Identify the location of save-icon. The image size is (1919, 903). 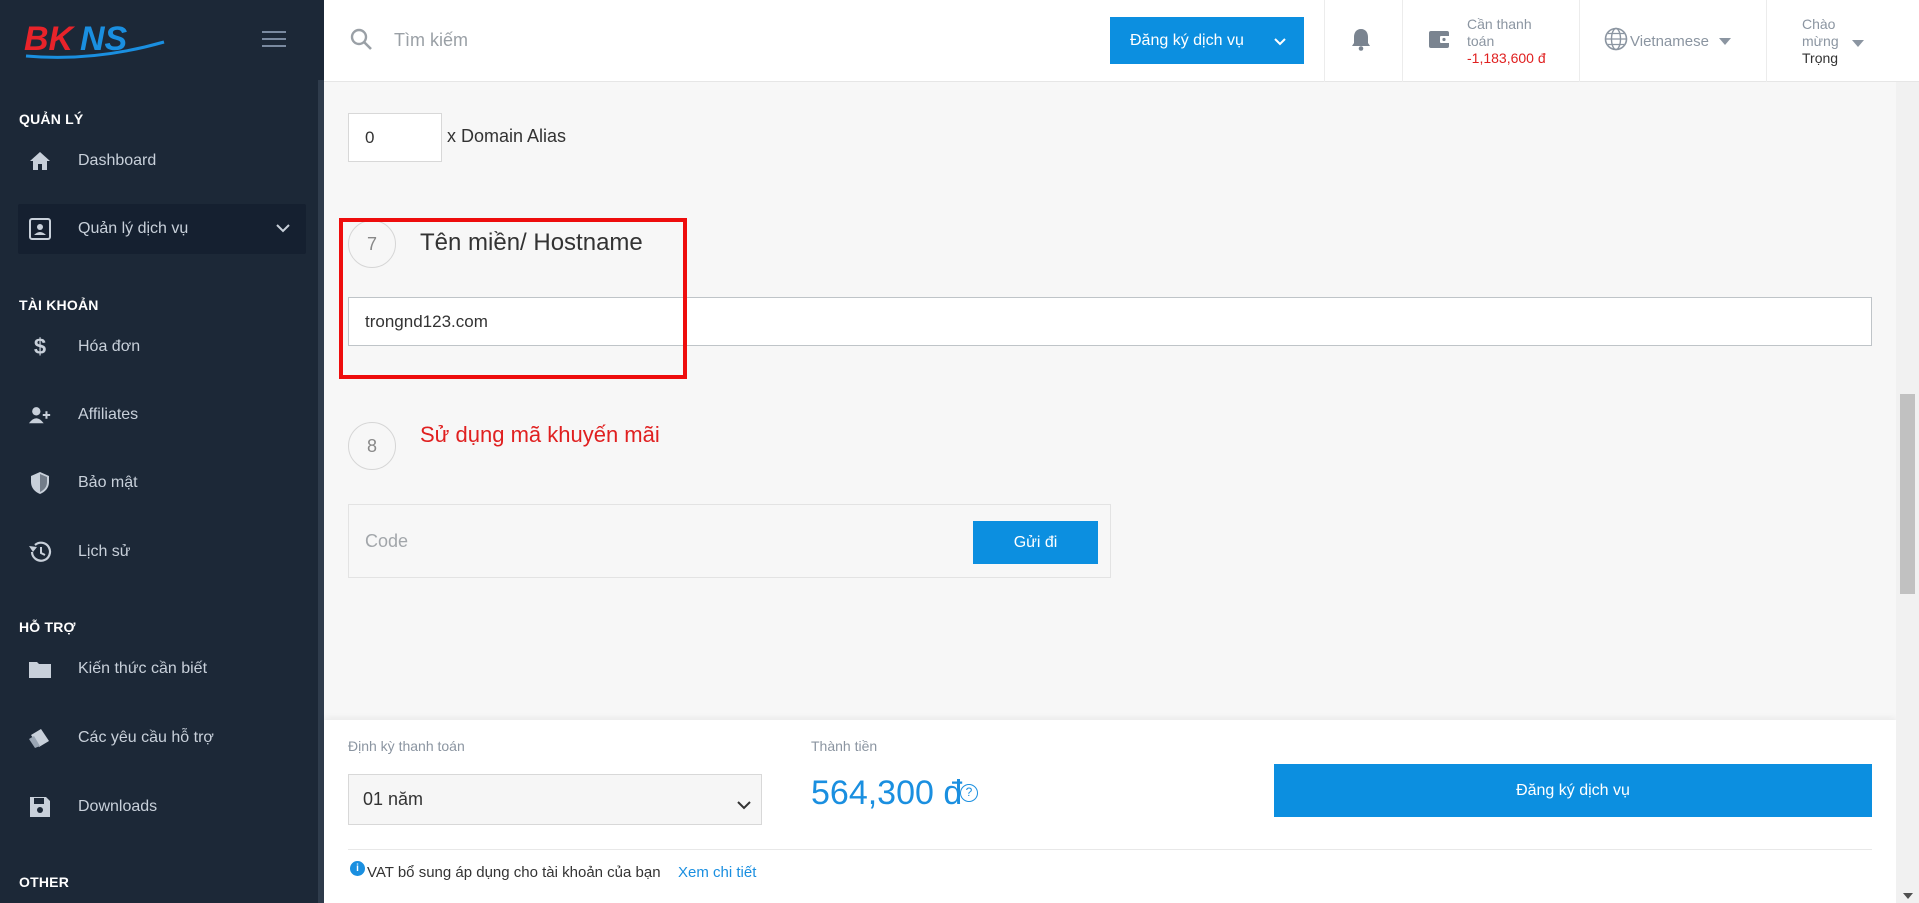
(40, 807).